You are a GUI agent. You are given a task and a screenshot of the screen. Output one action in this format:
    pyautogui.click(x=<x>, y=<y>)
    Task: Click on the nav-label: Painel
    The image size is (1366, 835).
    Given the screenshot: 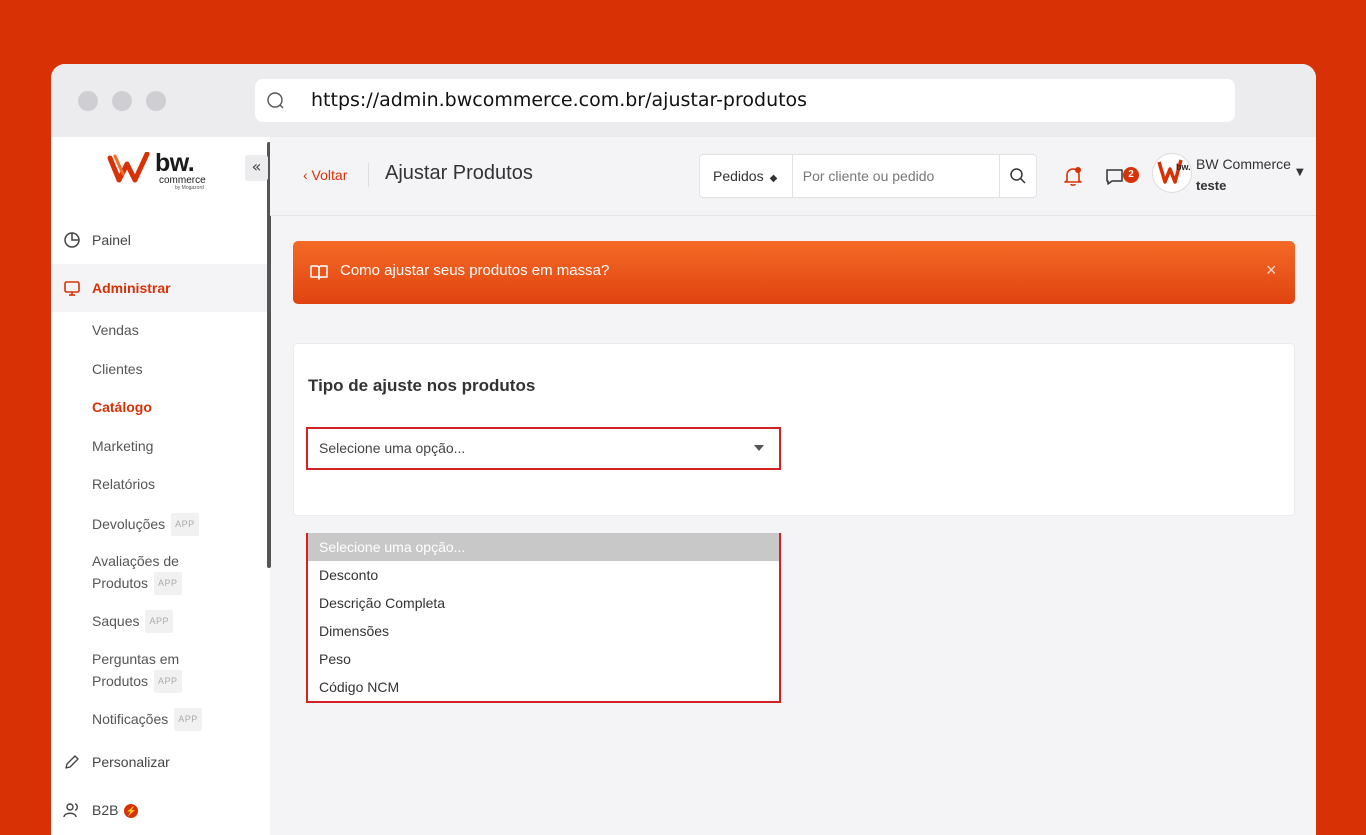 What is the action you would take?
    pyautogui.click(x=111, y=240)
    